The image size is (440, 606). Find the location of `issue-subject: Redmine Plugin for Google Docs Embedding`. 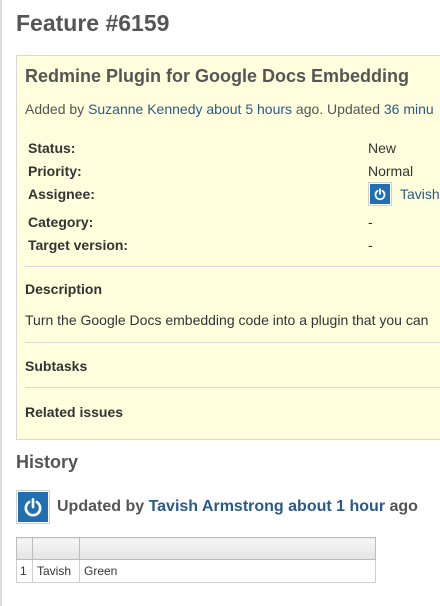

issue-subject: Redmine Plugin for Google Docs Embedding is located at coordinates (217, 76).